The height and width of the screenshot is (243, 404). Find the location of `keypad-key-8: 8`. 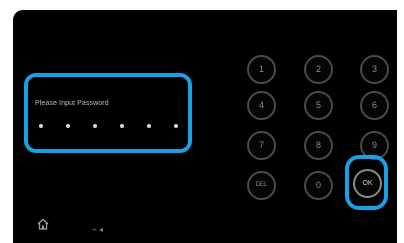

keypad-key-8: 8 is located at coordinates (318, 145).